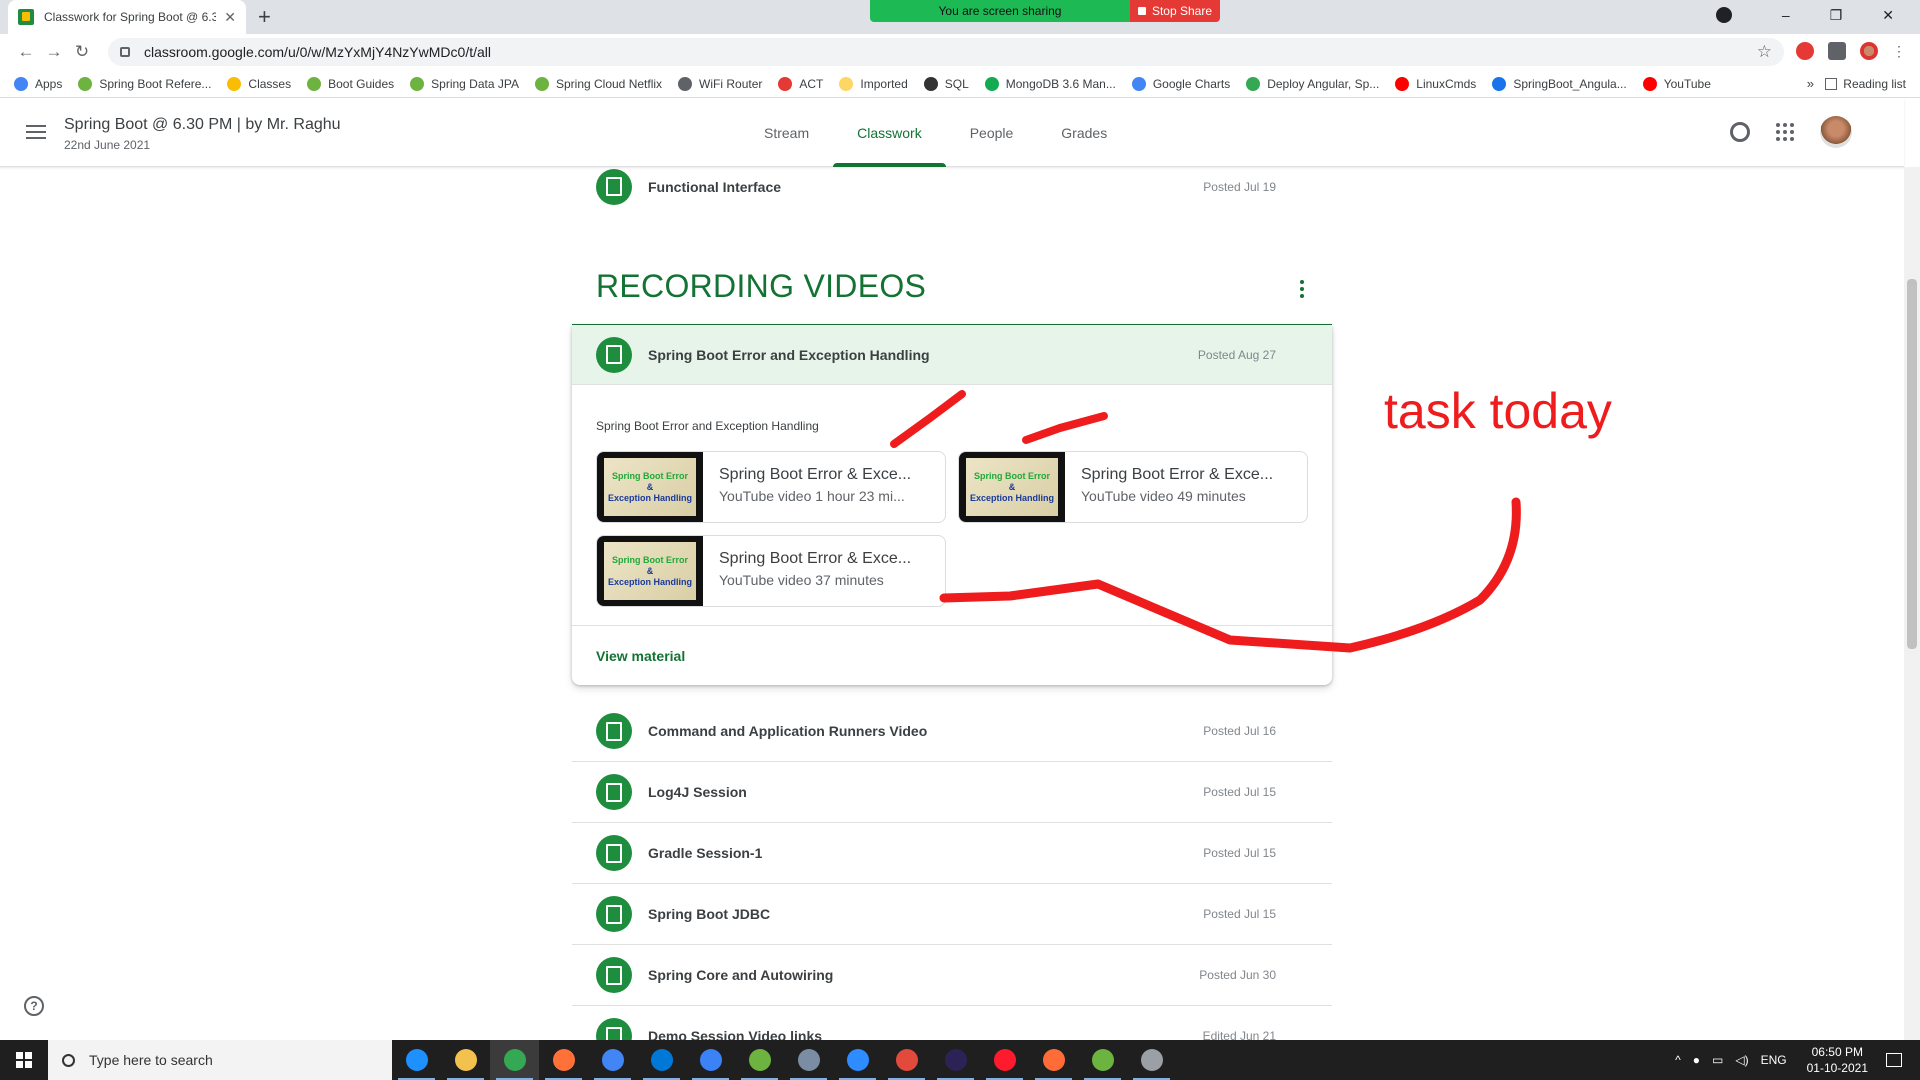  What do you see at coordinates (361, 83) in the screenshot?
I see `bookmark-label: Boot Guides` at bounding box center [361, 83].